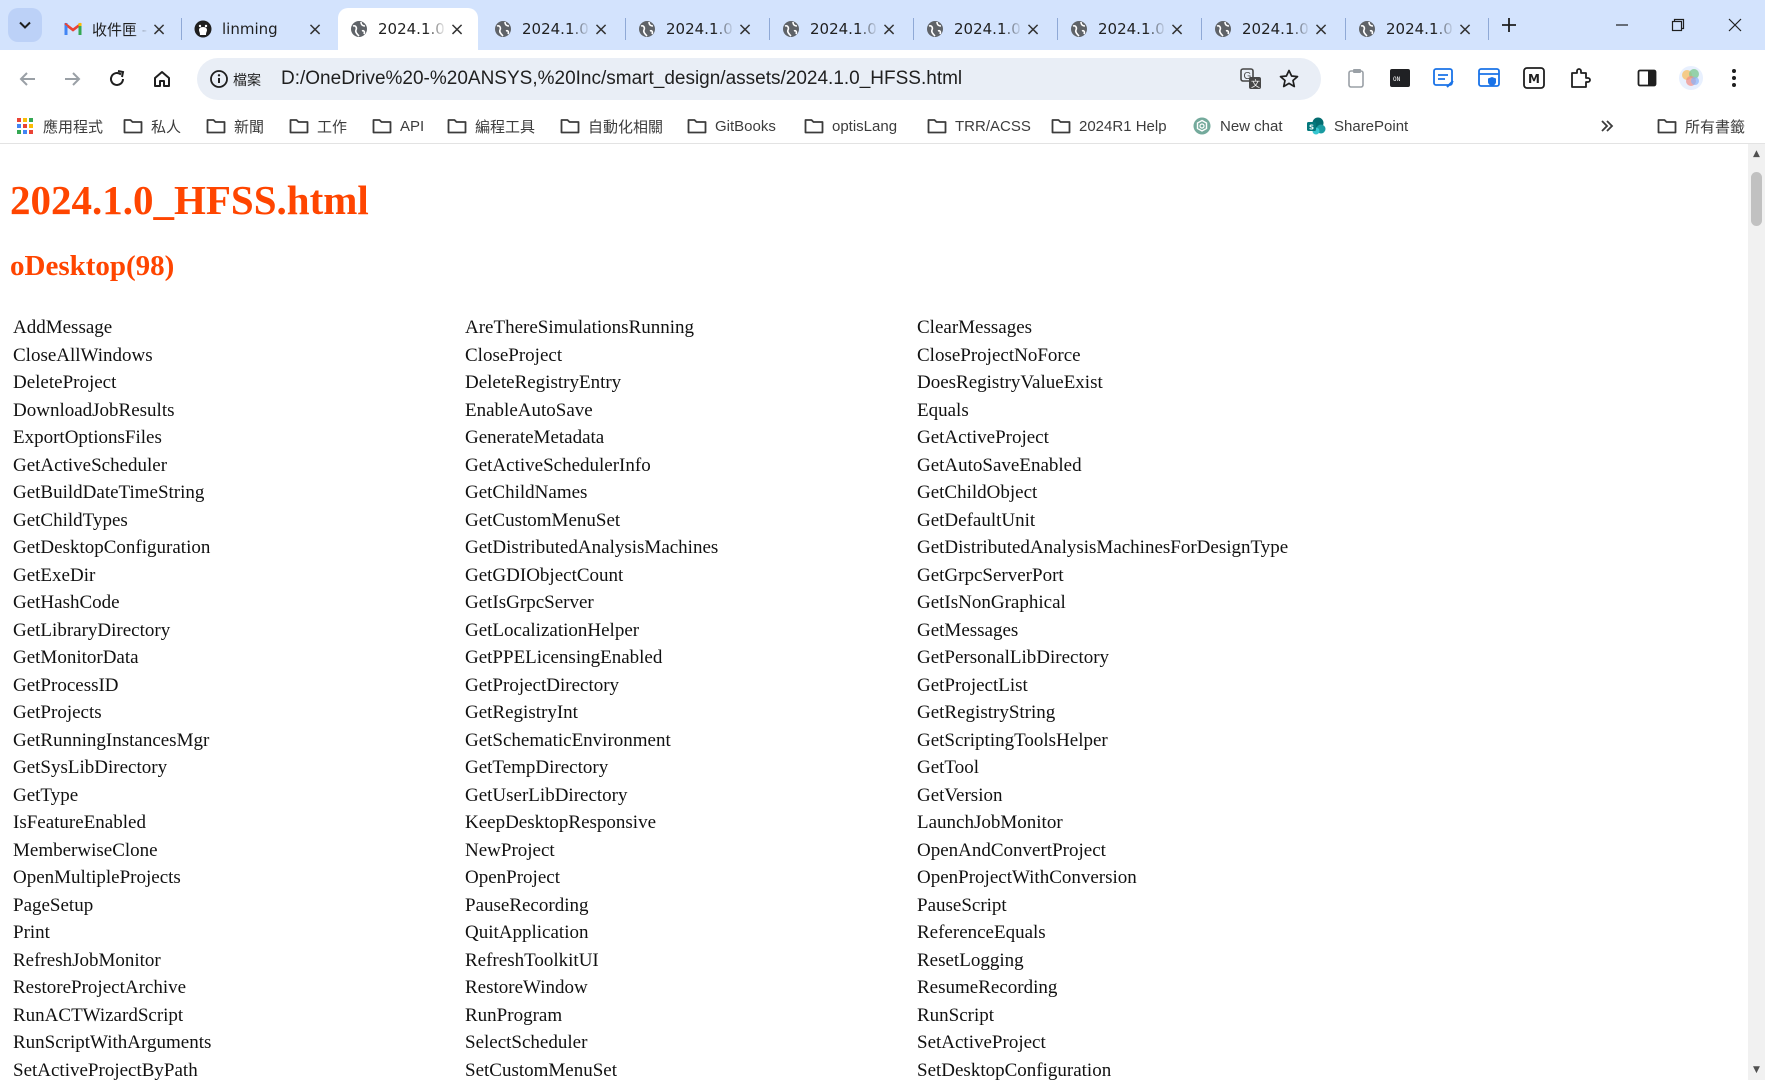 This screenshot has width=1765, height=1080. Describe the element at coordinates (1357, 78) in the screenshot. I see `extension-clipboard-icon` at that location.